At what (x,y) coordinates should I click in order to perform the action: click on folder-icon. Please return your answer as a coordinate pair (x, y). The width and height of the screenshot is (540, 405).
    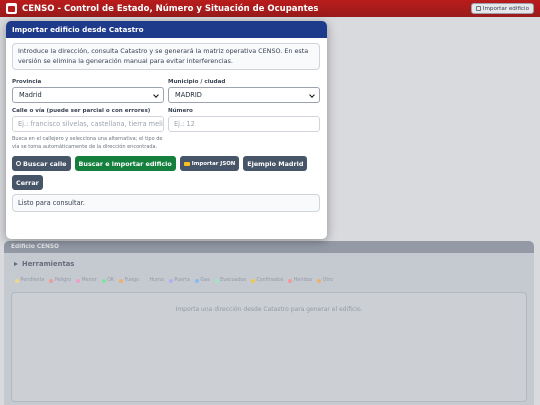
    Looking at the image, I should click on (186, 163).